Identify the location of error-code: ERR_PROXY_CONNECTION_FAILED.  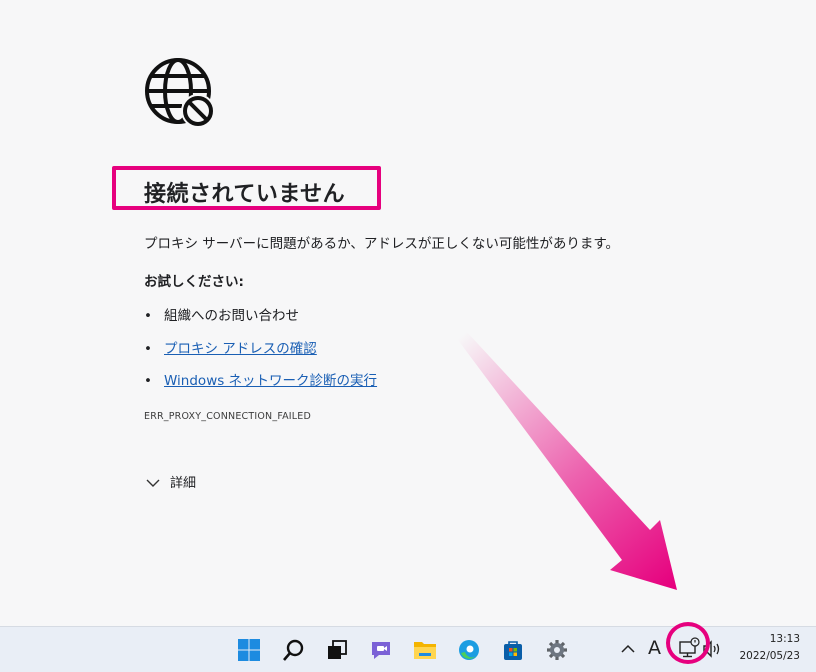
(228, 416).